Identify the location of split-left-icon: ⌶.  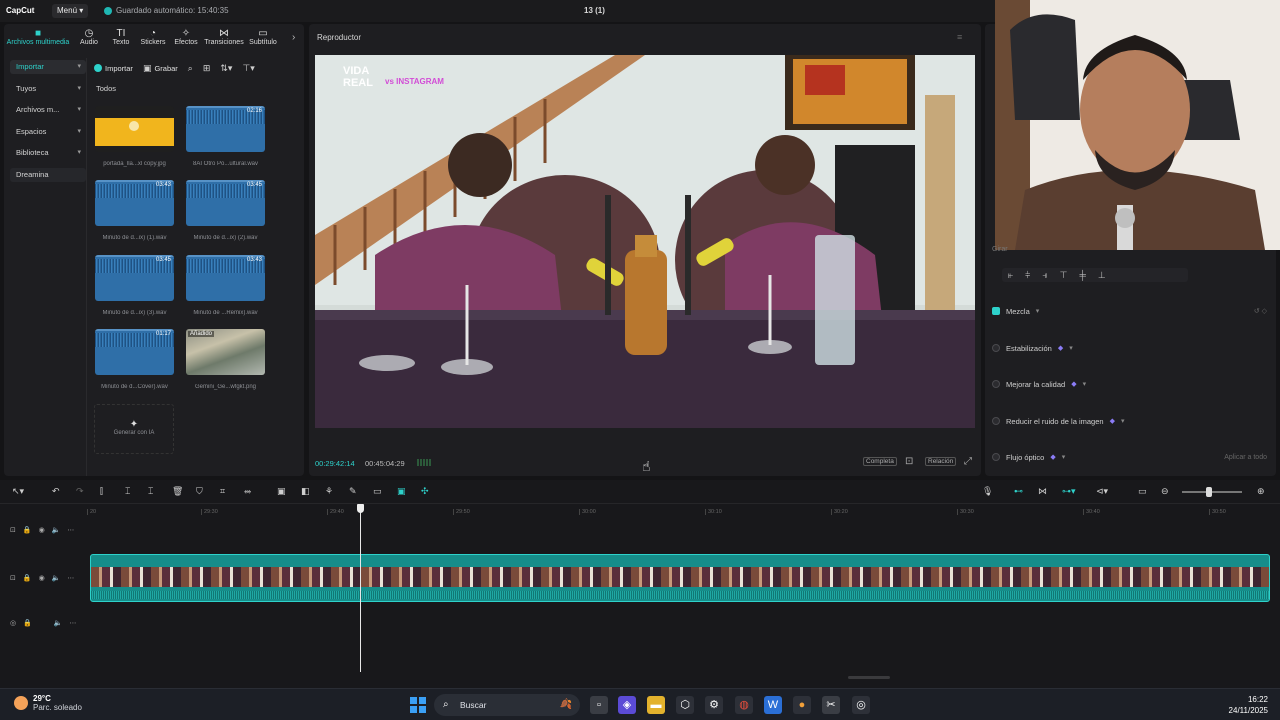
(127, 491).